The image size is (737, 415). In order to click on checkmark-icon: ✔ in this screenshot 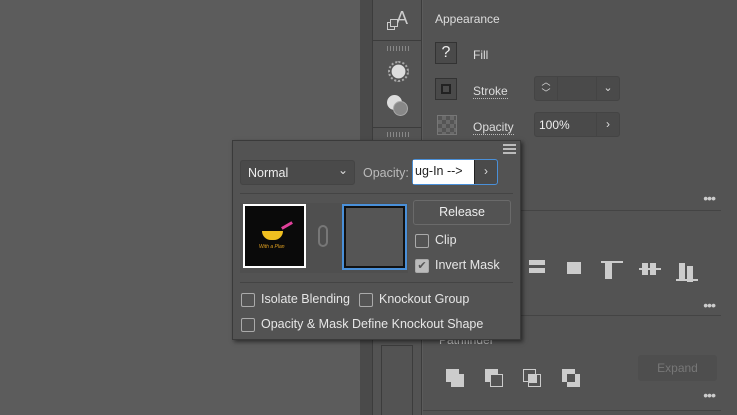, I will do `click(422, 265)`.